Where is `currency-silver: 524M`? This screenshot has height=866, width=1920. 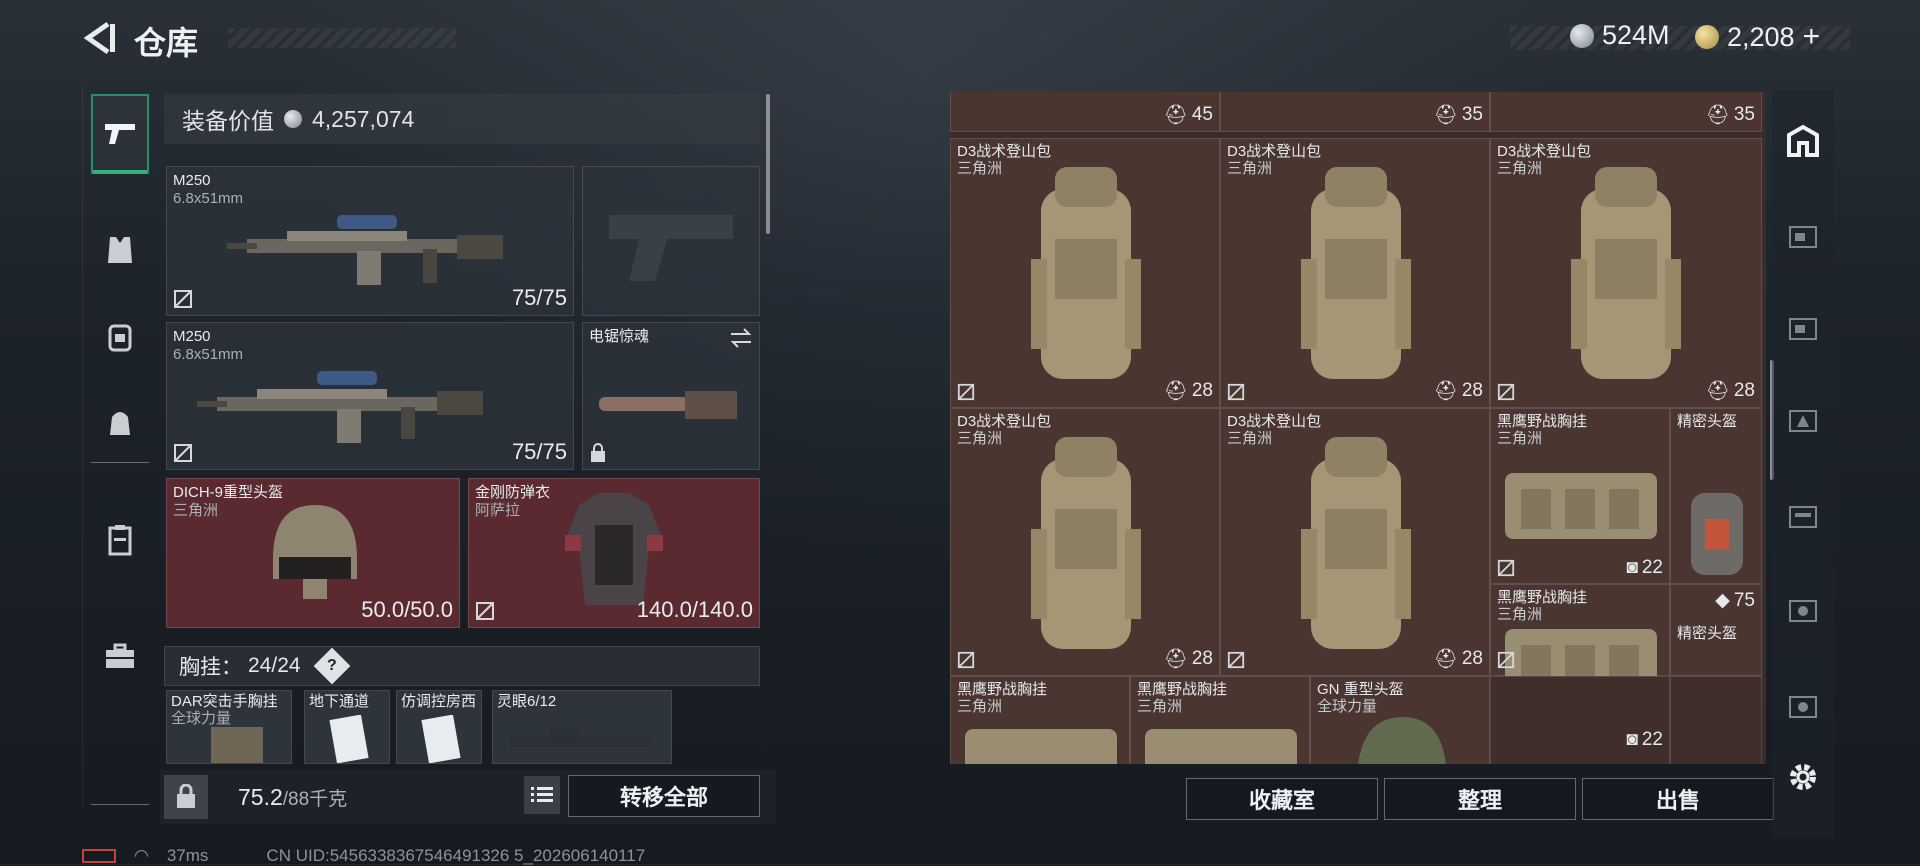 currency-silver: 524M is located at coordinates (1620, 35).